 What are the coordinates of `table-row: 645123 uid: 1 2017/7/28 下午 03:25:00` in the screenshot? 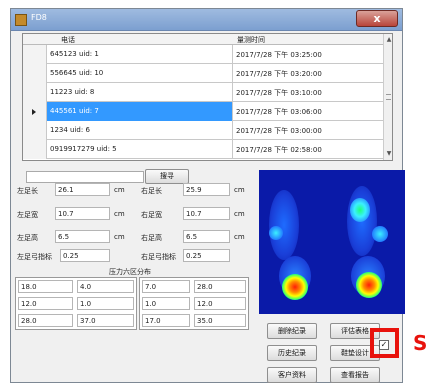 It's located at (203, 54).